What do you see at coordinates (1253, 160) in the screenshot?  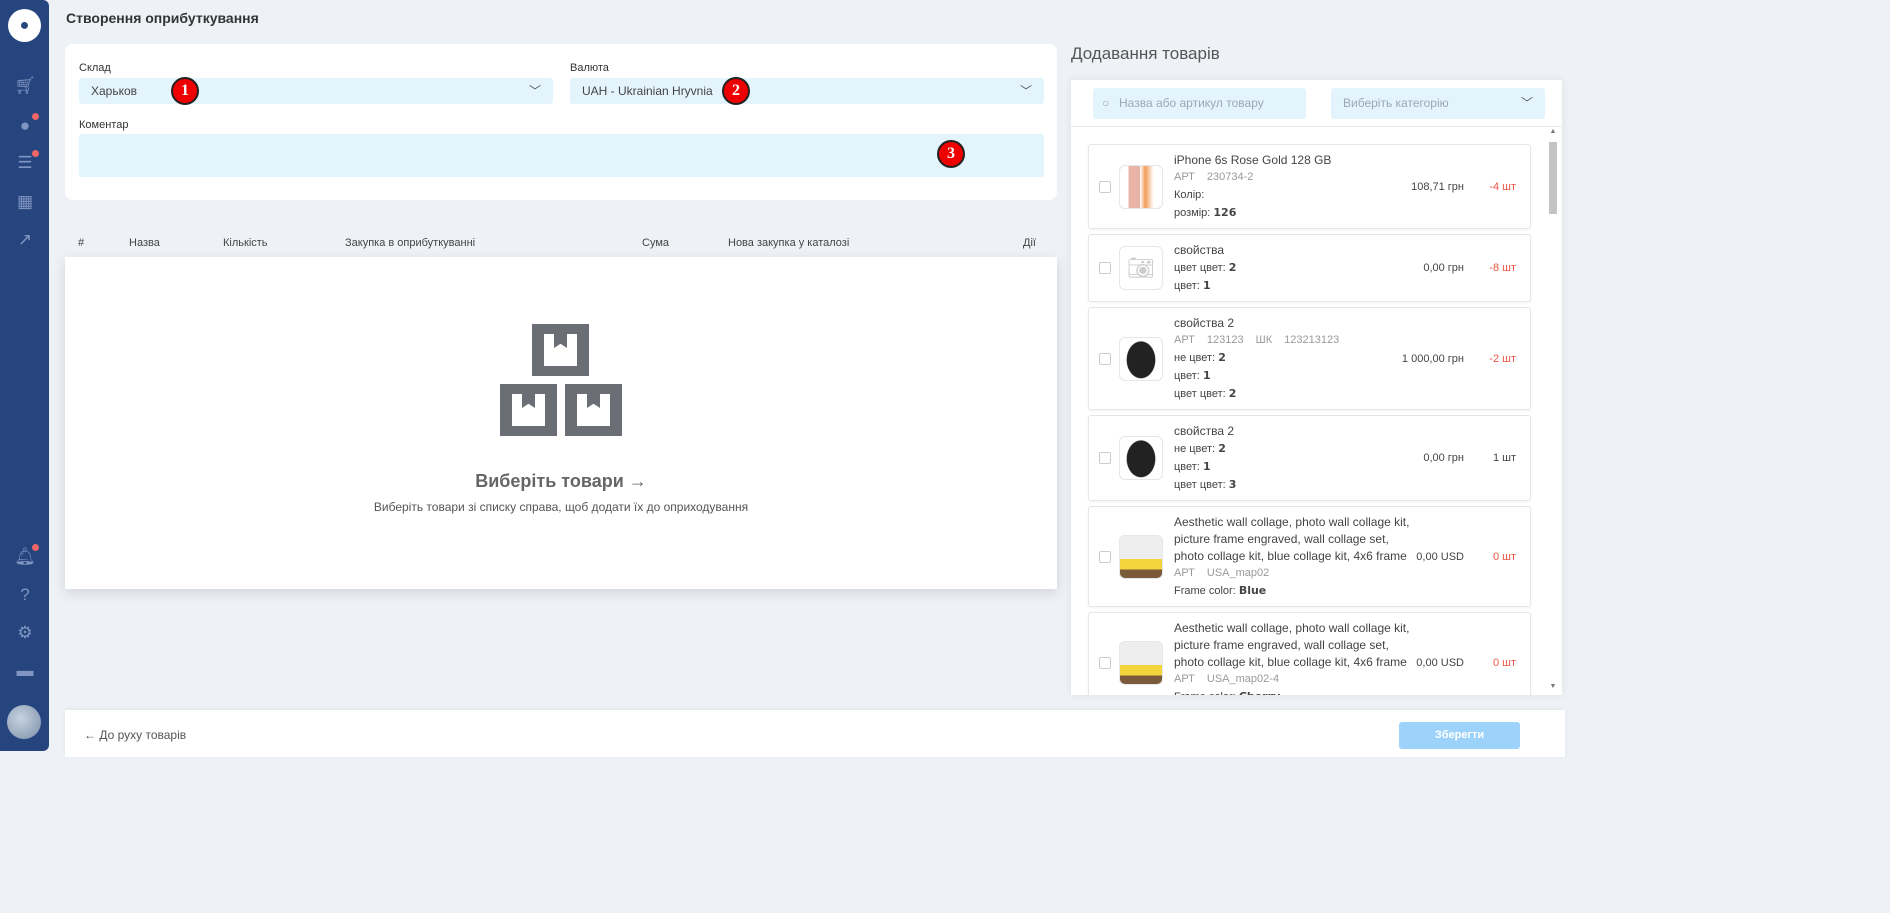 I see `product-name: iPhone 6s Rose Gold 128 GB` at bounding box center [1253, 160].